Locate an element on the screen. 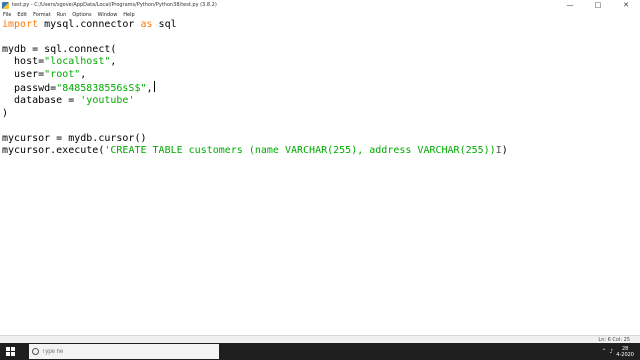  menu-run: Run is located at coordinates (62, 15).